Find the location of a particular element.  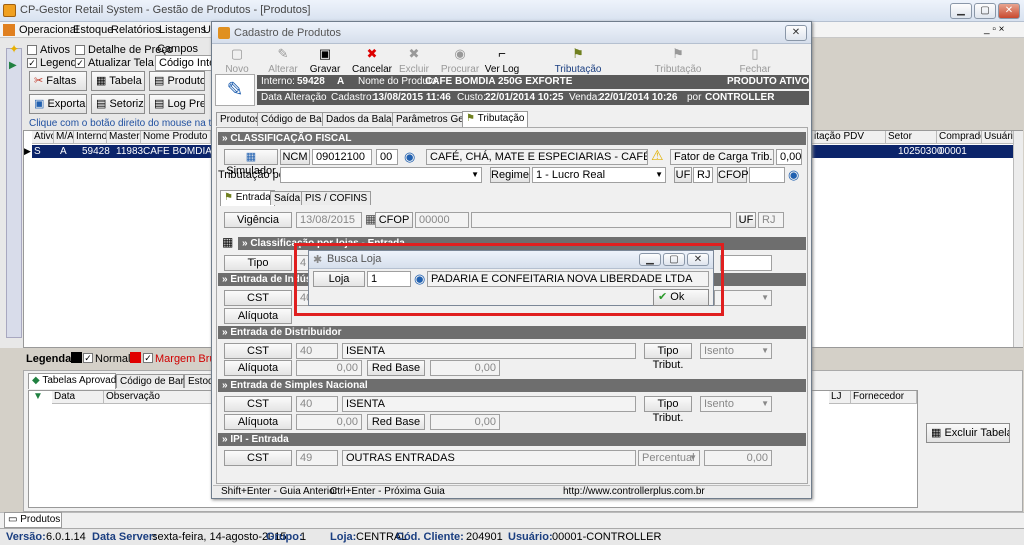

vigencia-input: 13/08/2015 is located at coordinates (329, 220).